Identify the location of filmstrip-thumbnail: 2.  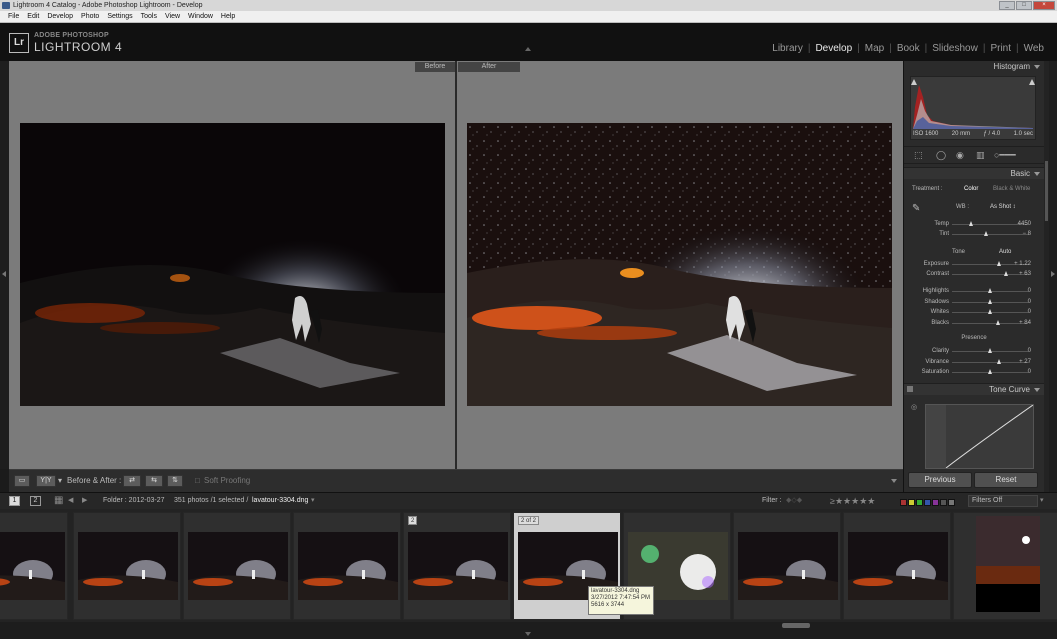
(457, 566).